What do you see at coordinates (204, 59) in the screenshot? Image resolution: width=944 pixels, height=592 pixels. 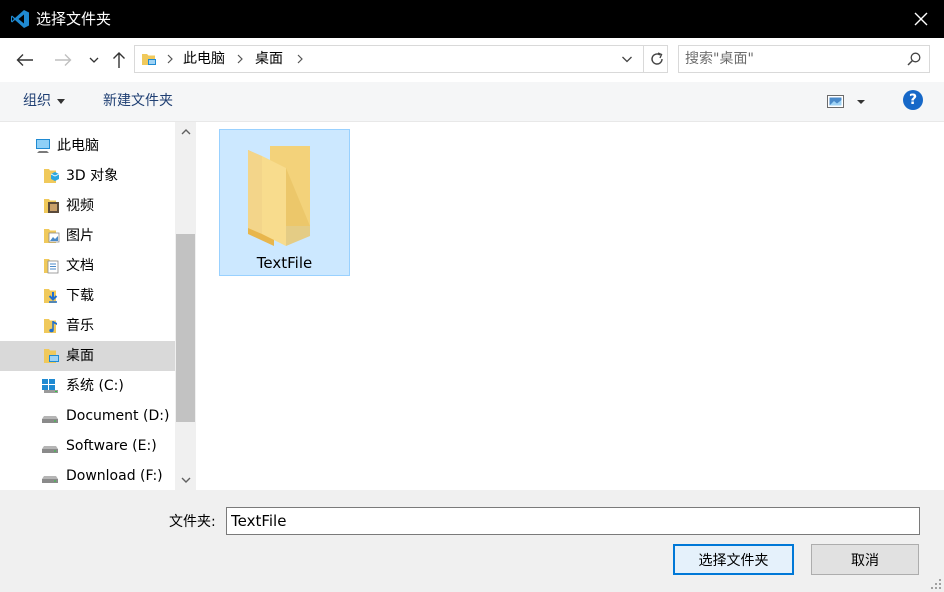 I see `breadcrumb-this-pc: 此电脑` at bounding box center [204, 59].